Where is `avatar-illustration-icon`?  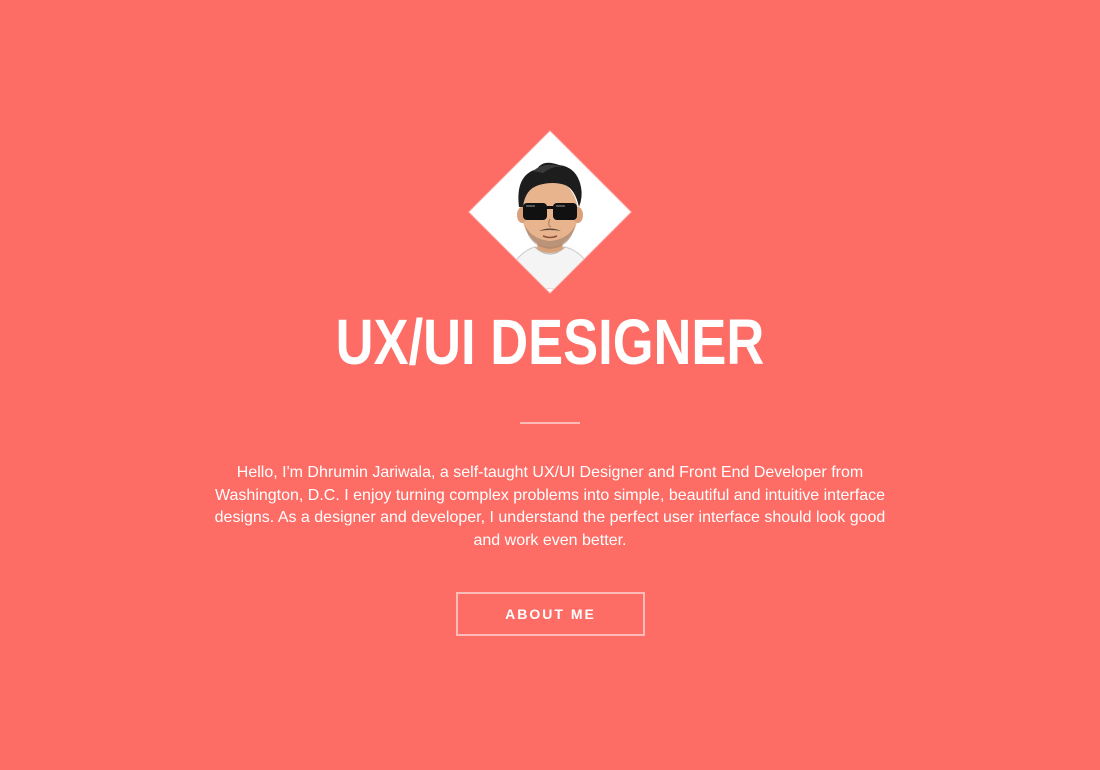
avatar-illustration-icon is located at coordinates (550, 212).